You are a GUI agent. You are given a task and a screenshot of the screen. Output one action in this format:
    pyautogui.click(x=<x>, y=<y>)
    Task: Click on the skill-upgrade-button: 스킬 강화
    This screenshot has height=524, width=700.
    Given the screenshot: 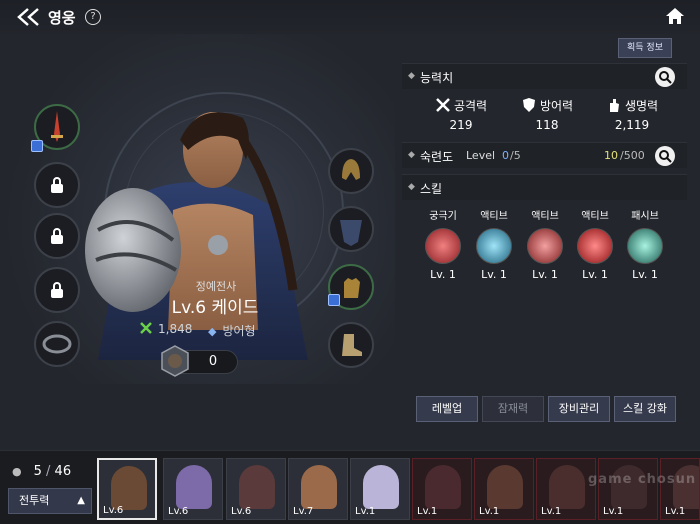 What is the action you would take?
    pyautogui.click(x=645, y=409)
    